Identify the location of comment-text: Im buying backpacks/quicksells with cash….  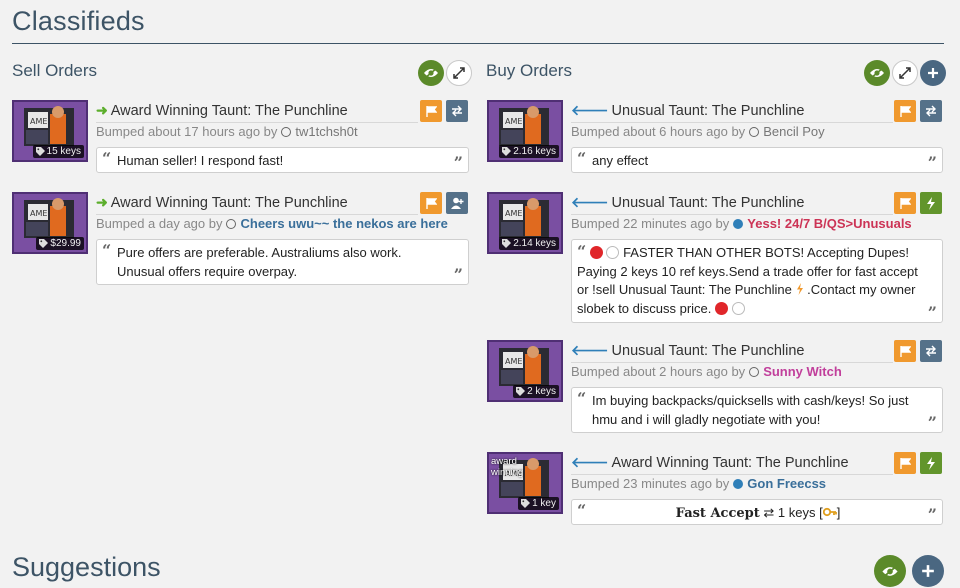
(750, 410).